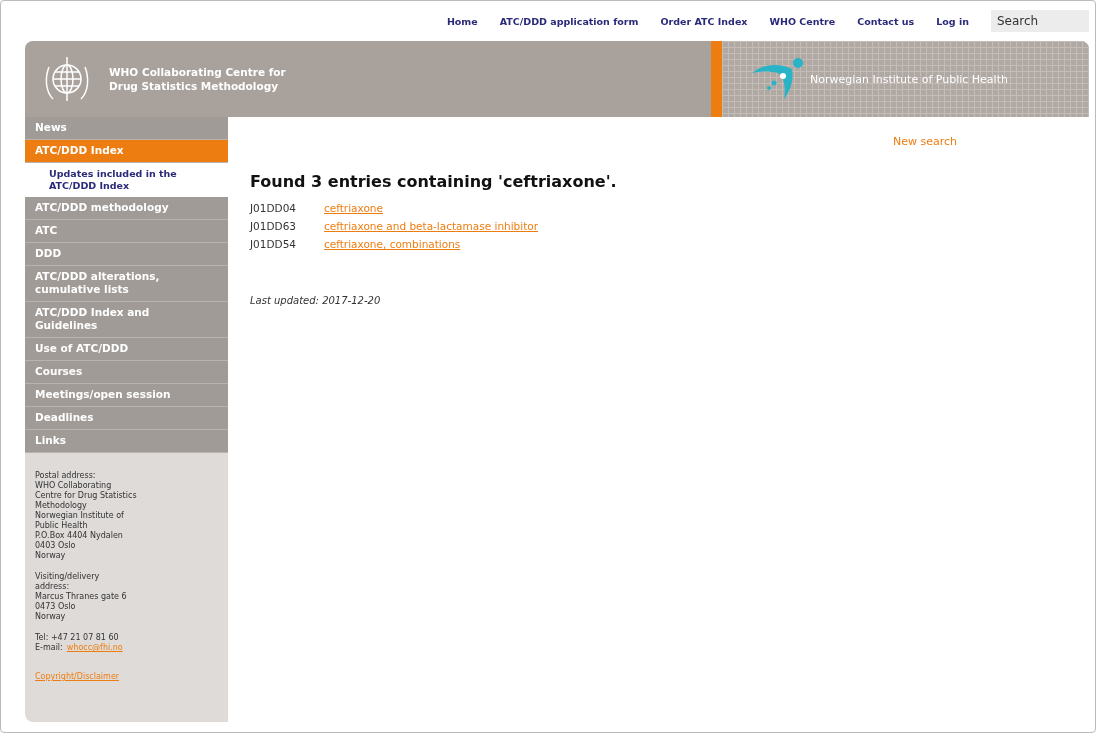  Describe the element at coordinates (1040, 21) in the screenshot. I see `search-field: Search` at that location.